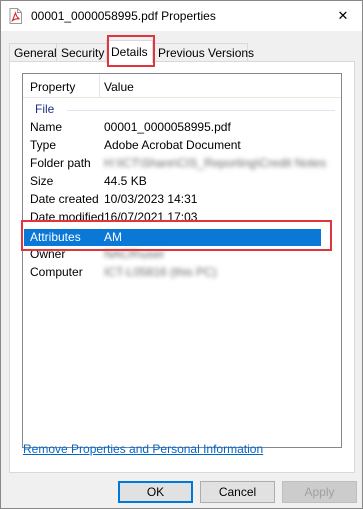 The image size is (363, 509). What do you see at coordinates (182, 86) in the screenshot?
I see `list-header: Property Value` at bounding box center [182, 86].